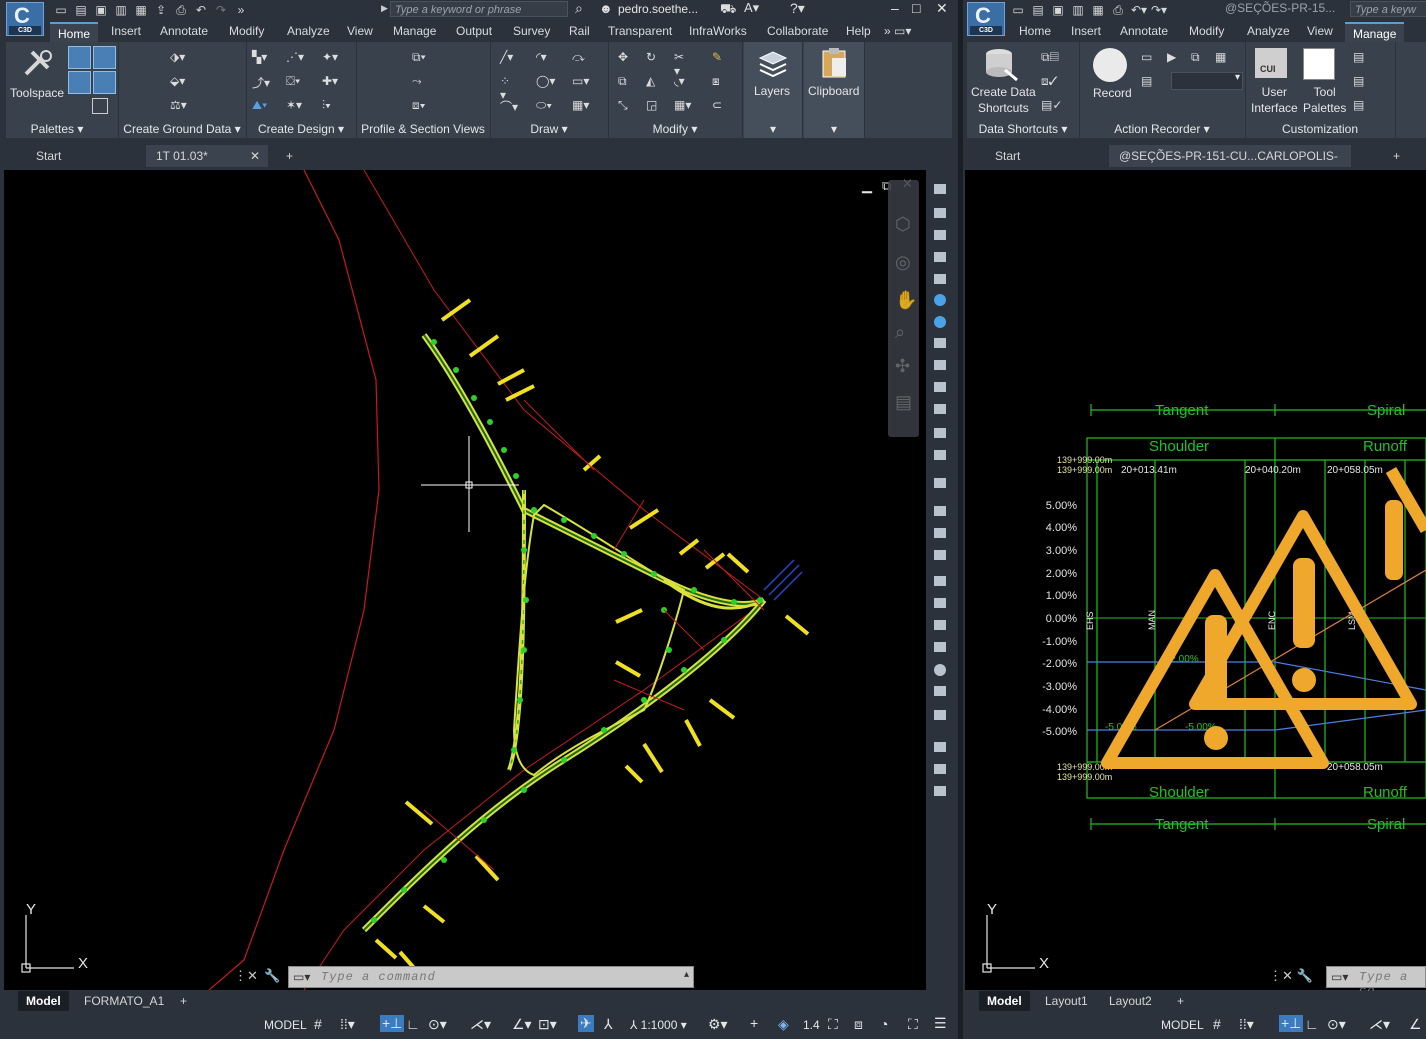 The image size is (1426, 1039). I want to click on rotate-icon: ↻, so click(654, 58).